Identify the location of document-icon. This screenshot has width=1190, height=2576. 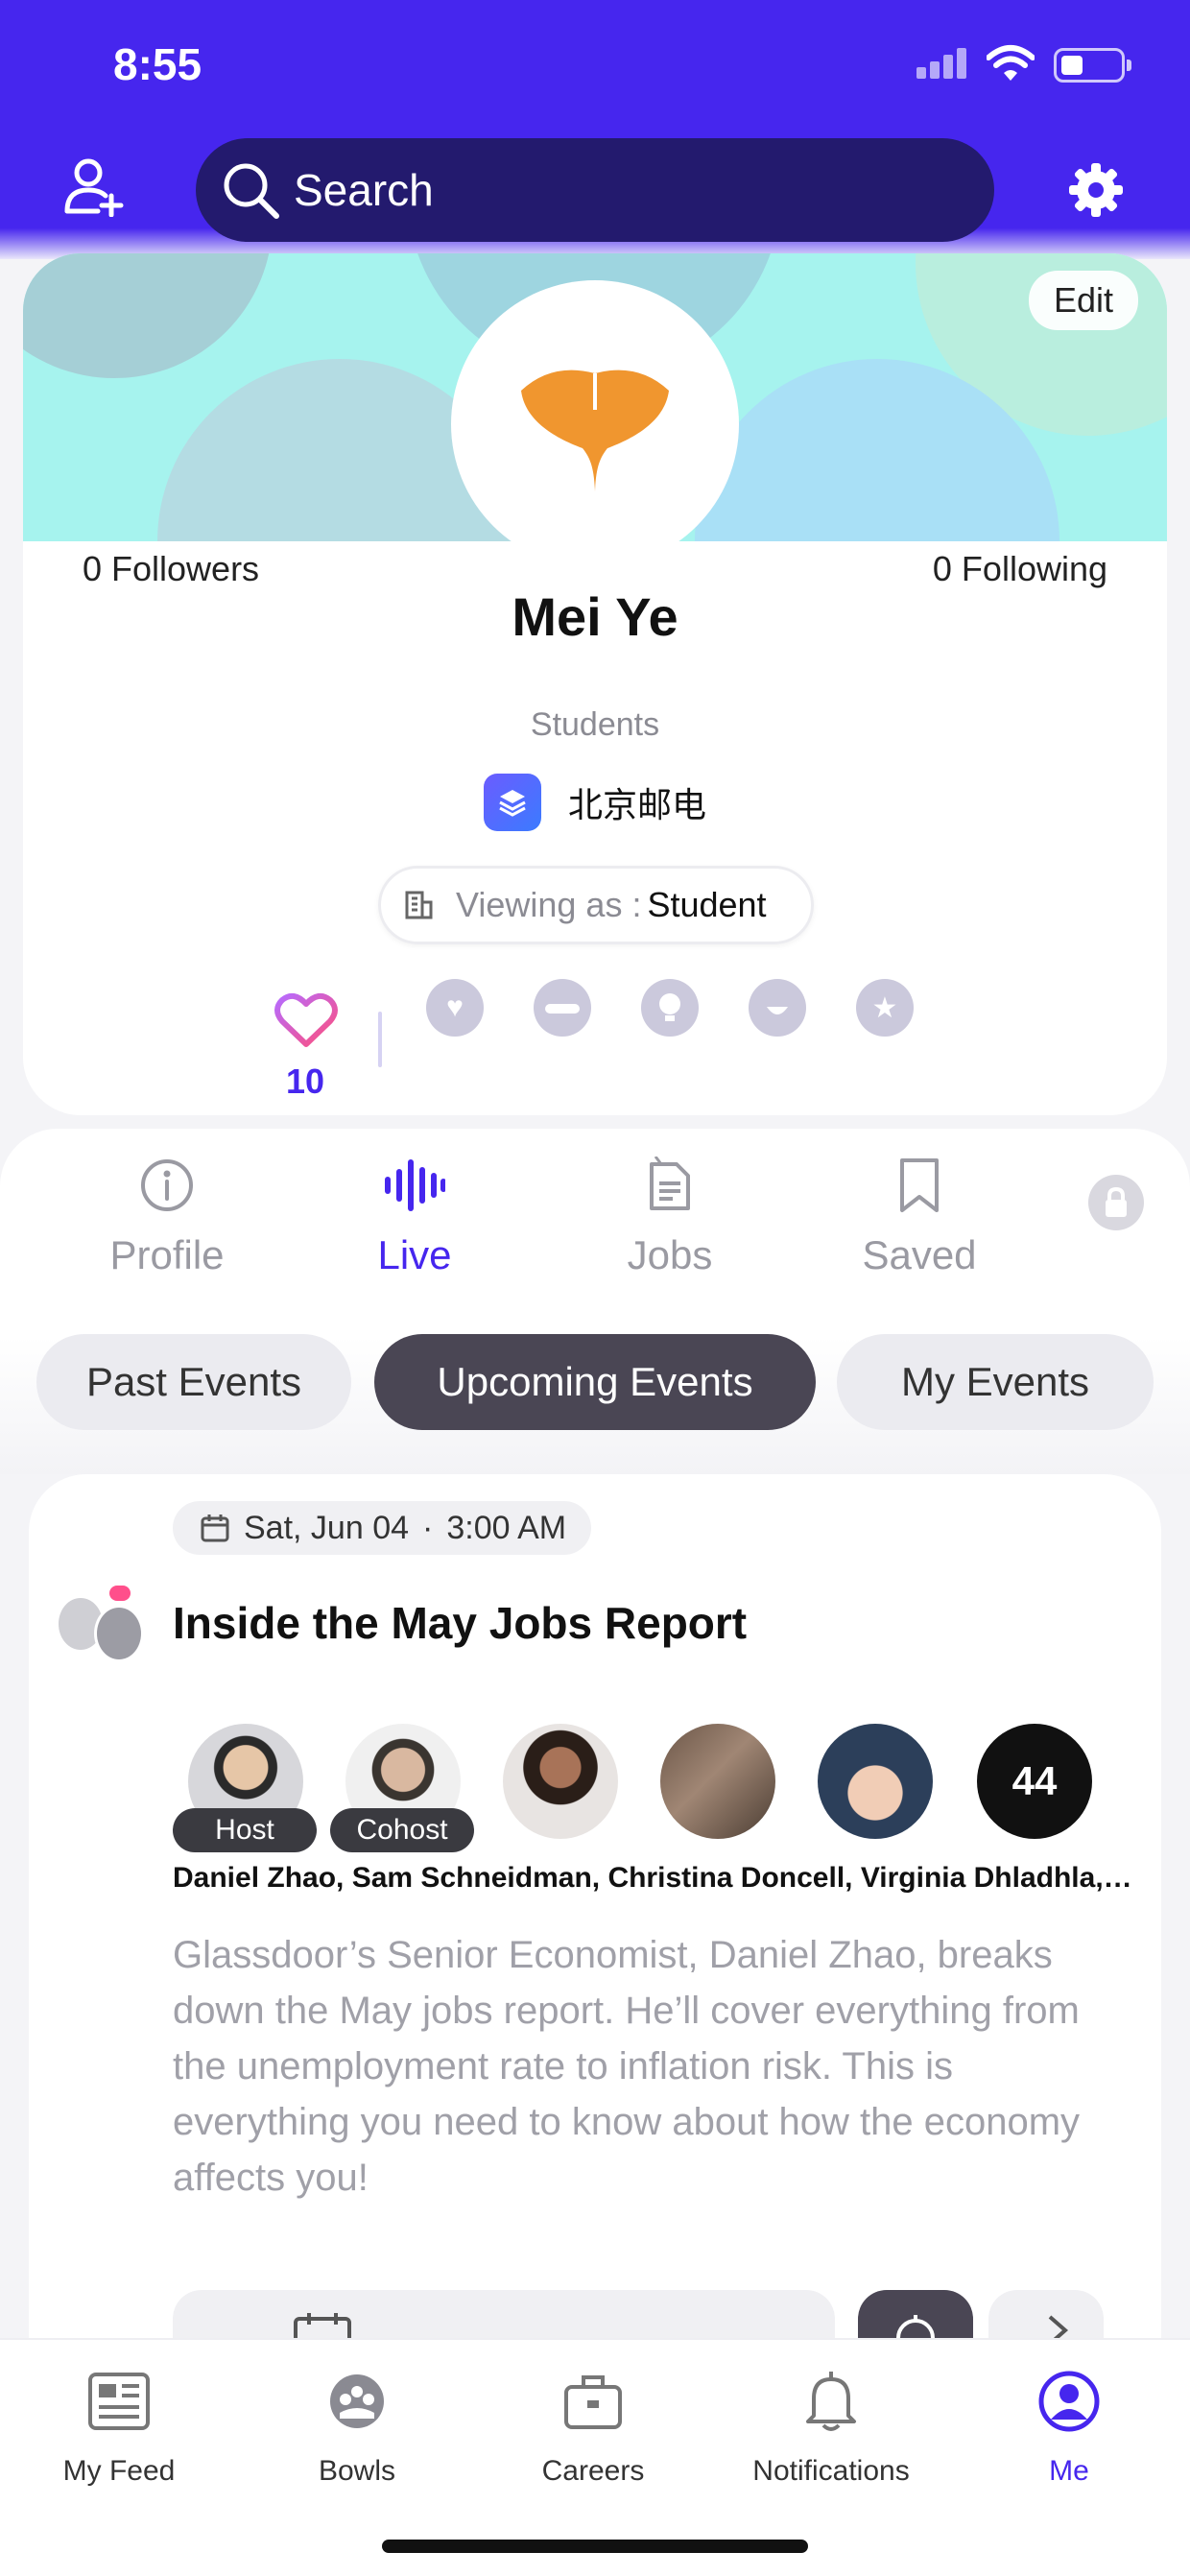
(670, 1183).